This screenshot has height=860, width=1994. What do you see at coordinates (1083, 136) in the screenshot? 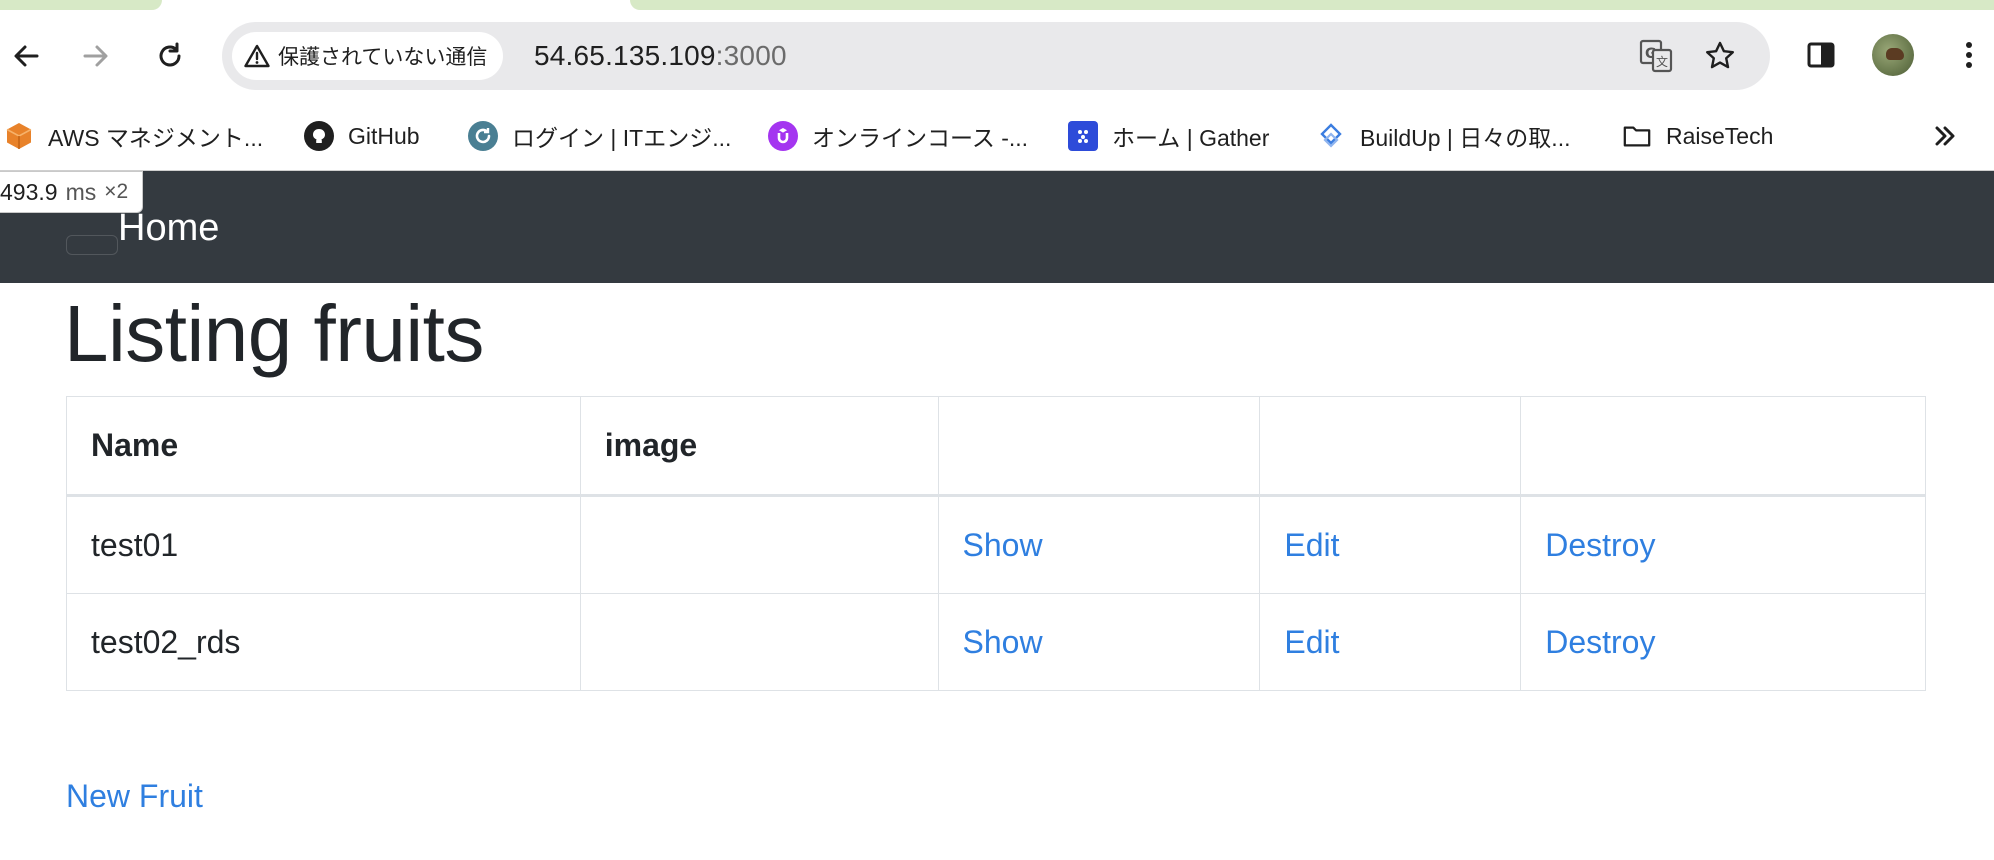
I see `gather-icon` at bounding box center [1083, 136].